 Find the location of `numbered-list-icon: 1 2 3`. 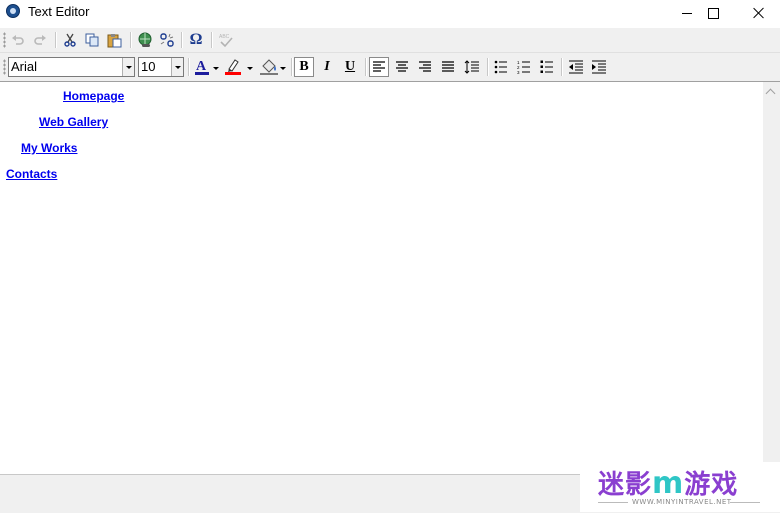

numbered-list-icon: 1 2 3 is located at coordinates (523, 67).